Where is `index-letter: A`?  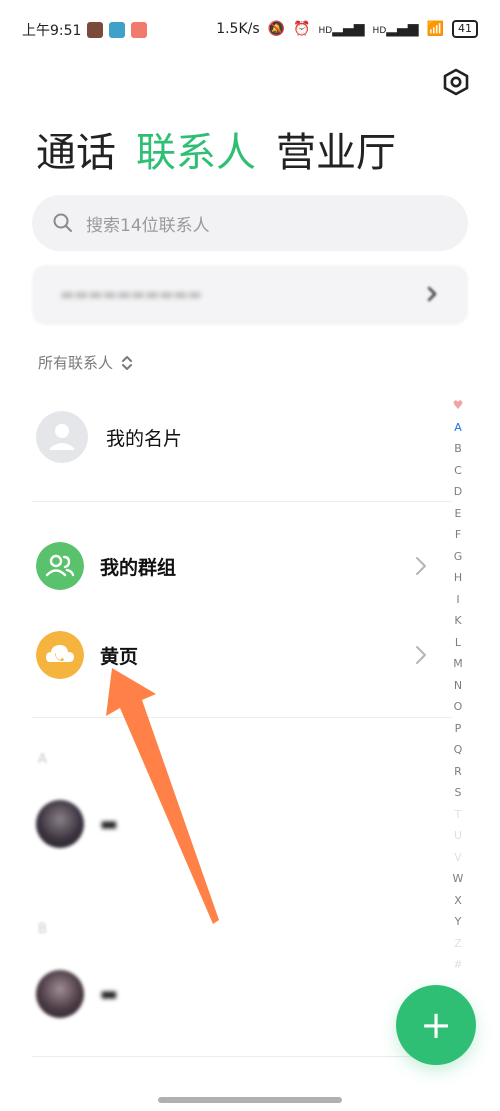 index-letter: A is located at coordinates (458, 428).